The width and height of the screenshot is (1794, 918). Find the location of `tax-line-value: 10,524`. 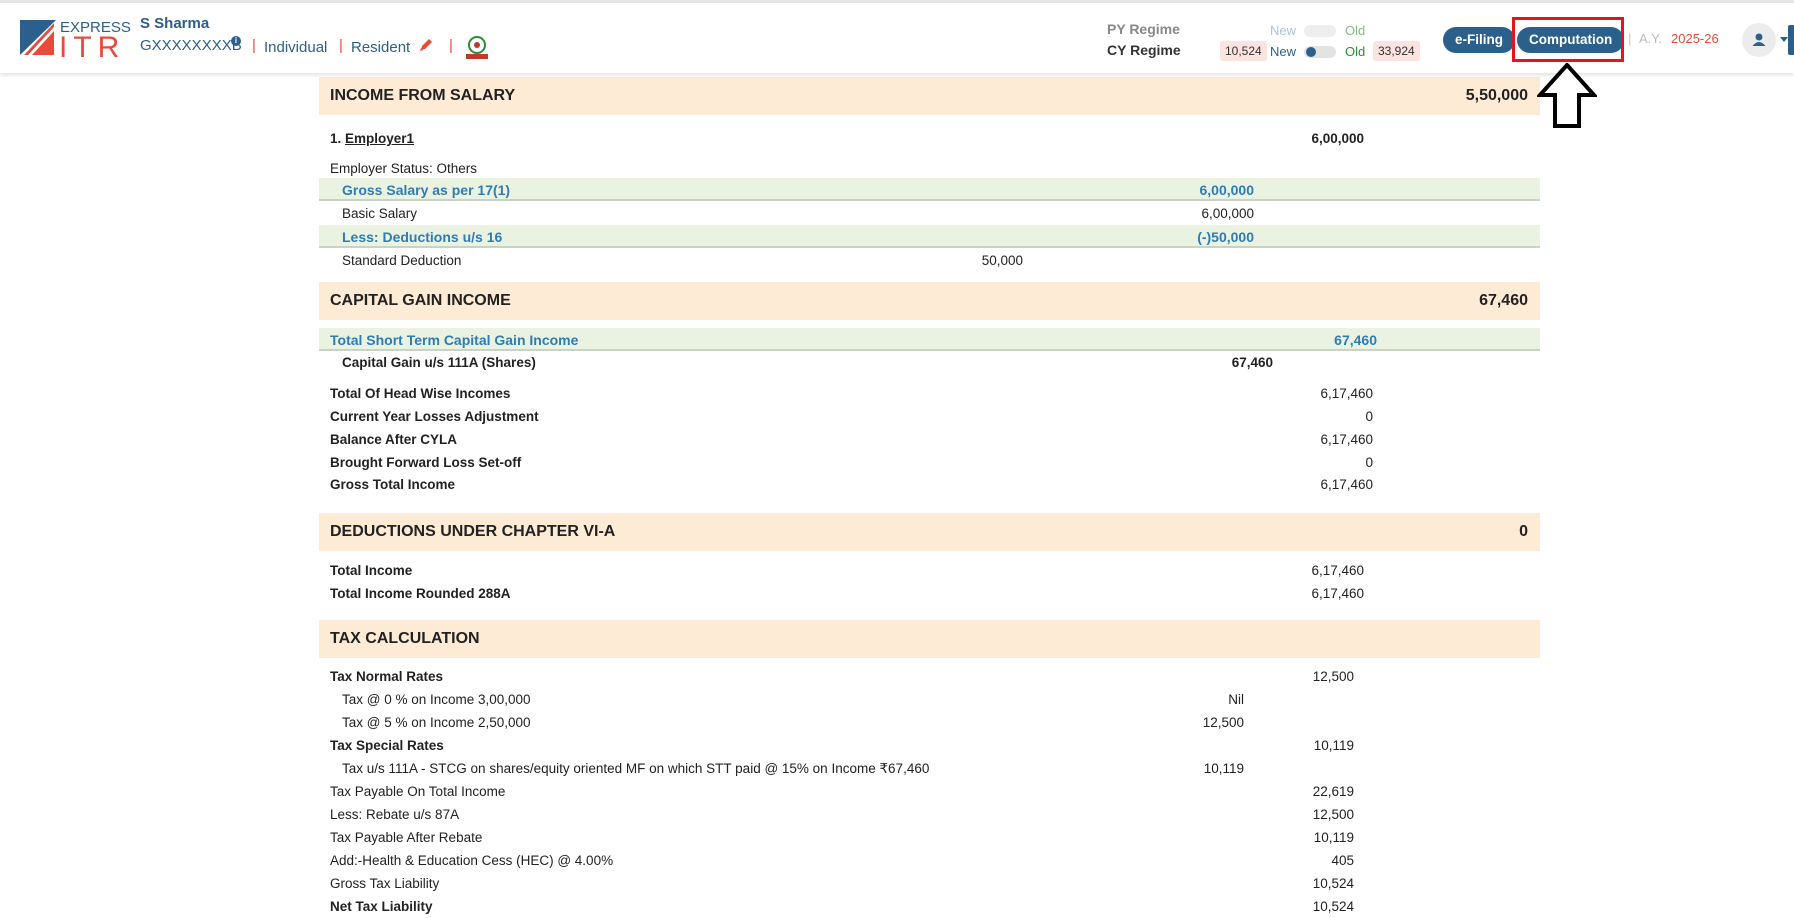

tax-line-value: 10,524 is located at coordinates (1333, 883).